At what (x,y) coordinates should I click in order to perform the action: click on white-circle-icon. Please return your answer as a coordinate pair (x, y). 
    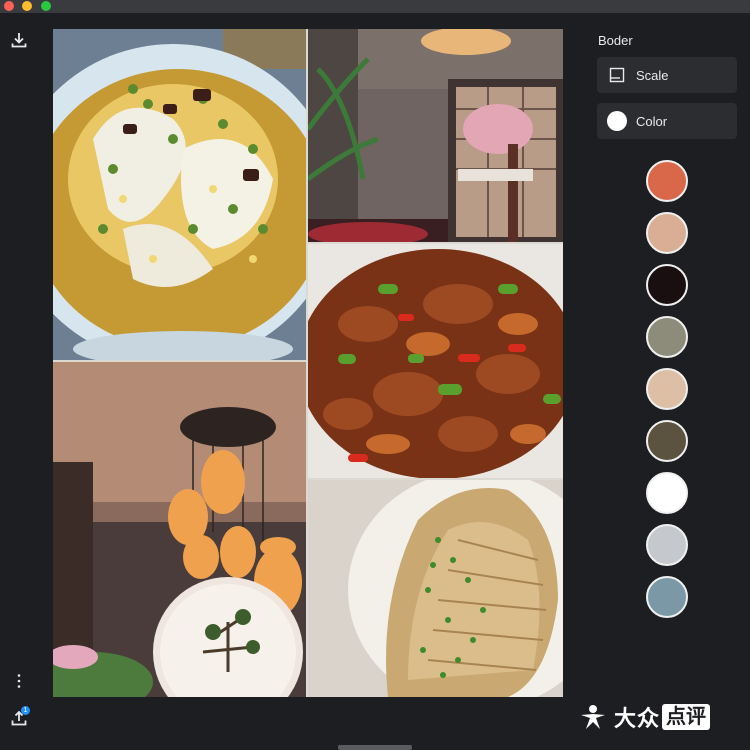
    Looking at the image, I should click on (617, 121).